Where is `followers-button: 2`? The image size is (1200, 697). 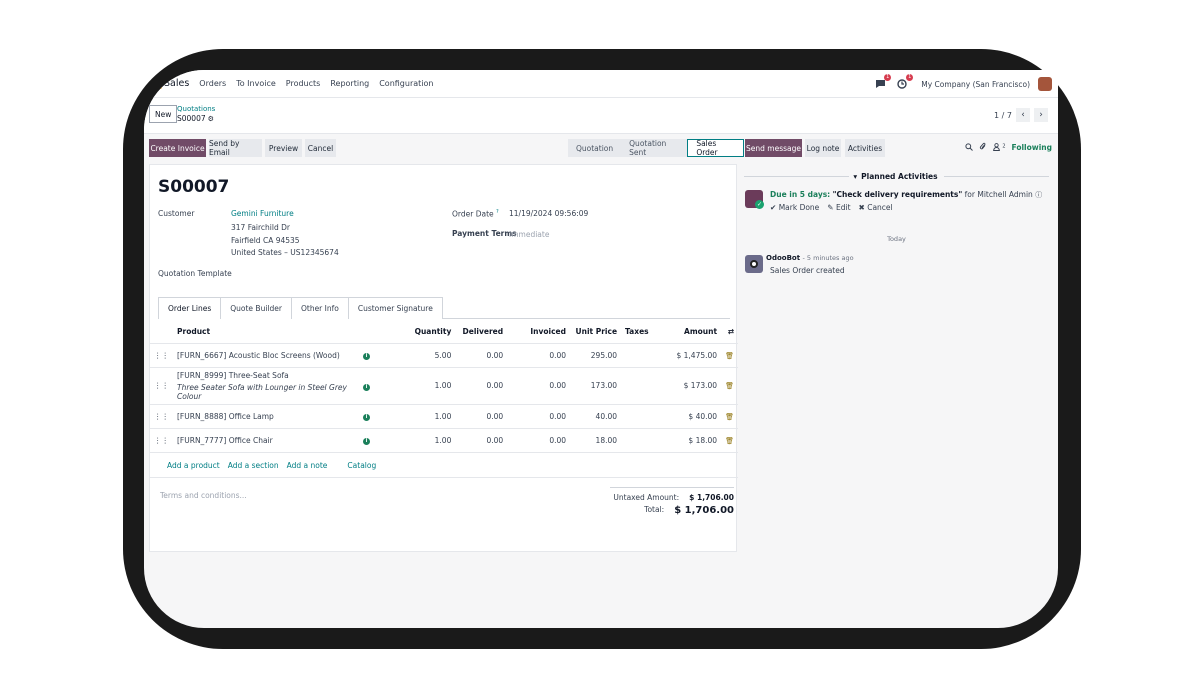
followers-button: 2 is located at coordinates (999, 147).